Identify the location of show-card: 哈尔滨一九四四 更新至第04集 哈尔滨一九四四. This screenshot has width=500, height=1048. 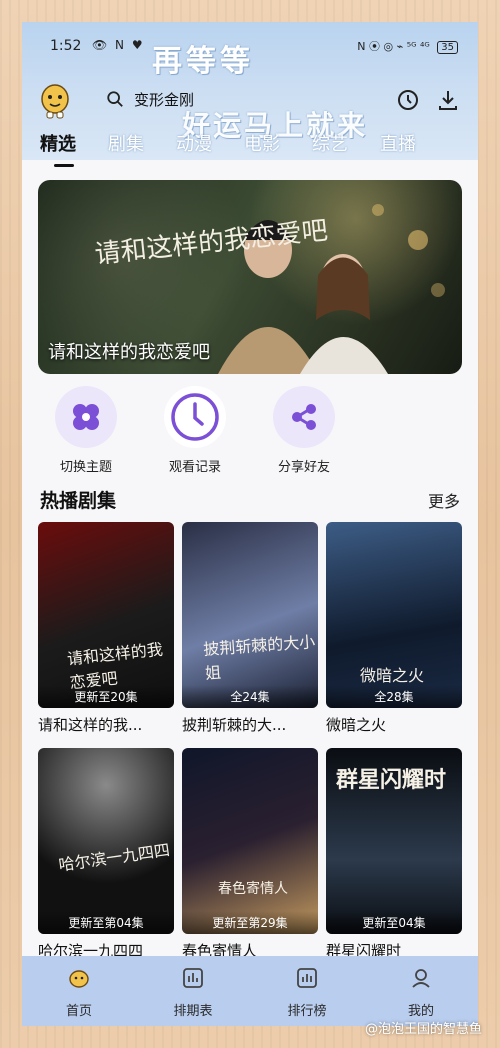
(106, 854).